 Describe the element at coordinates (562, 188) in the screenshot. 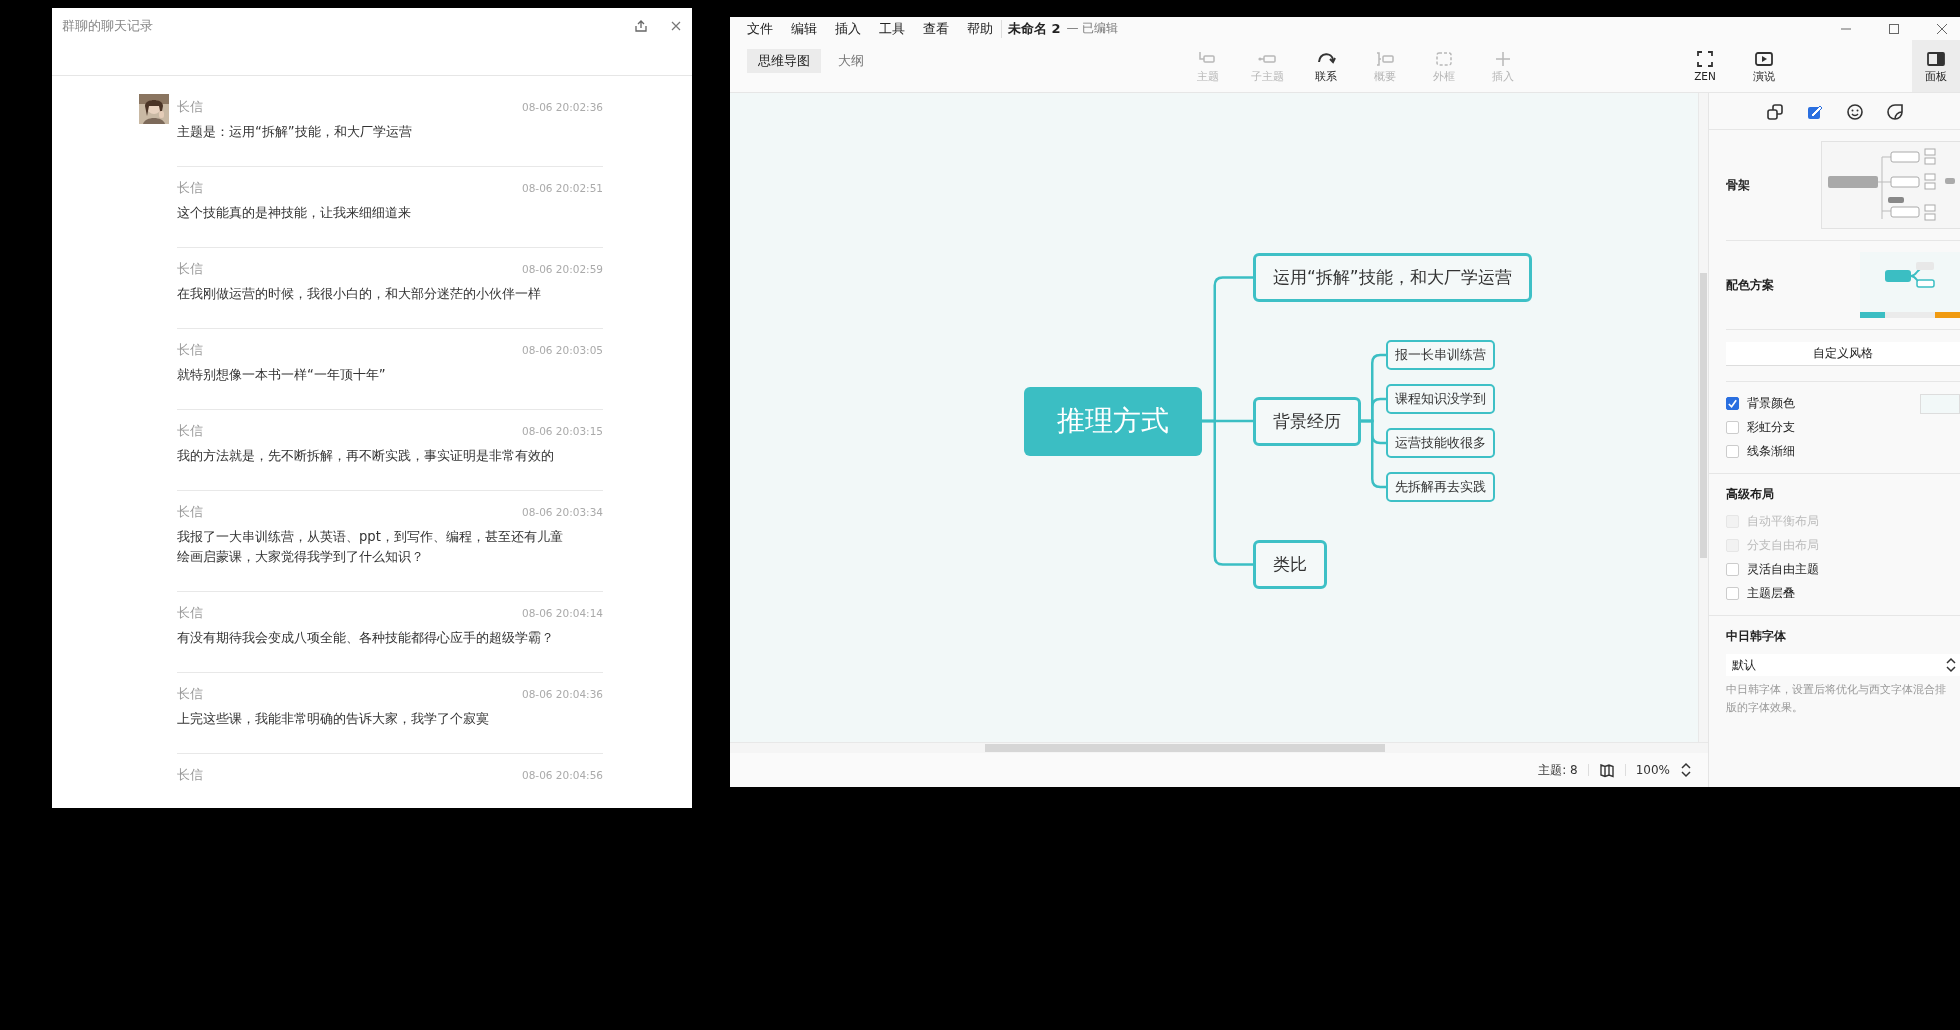

I see `message-time: 08-06 20:02:51` at that location.